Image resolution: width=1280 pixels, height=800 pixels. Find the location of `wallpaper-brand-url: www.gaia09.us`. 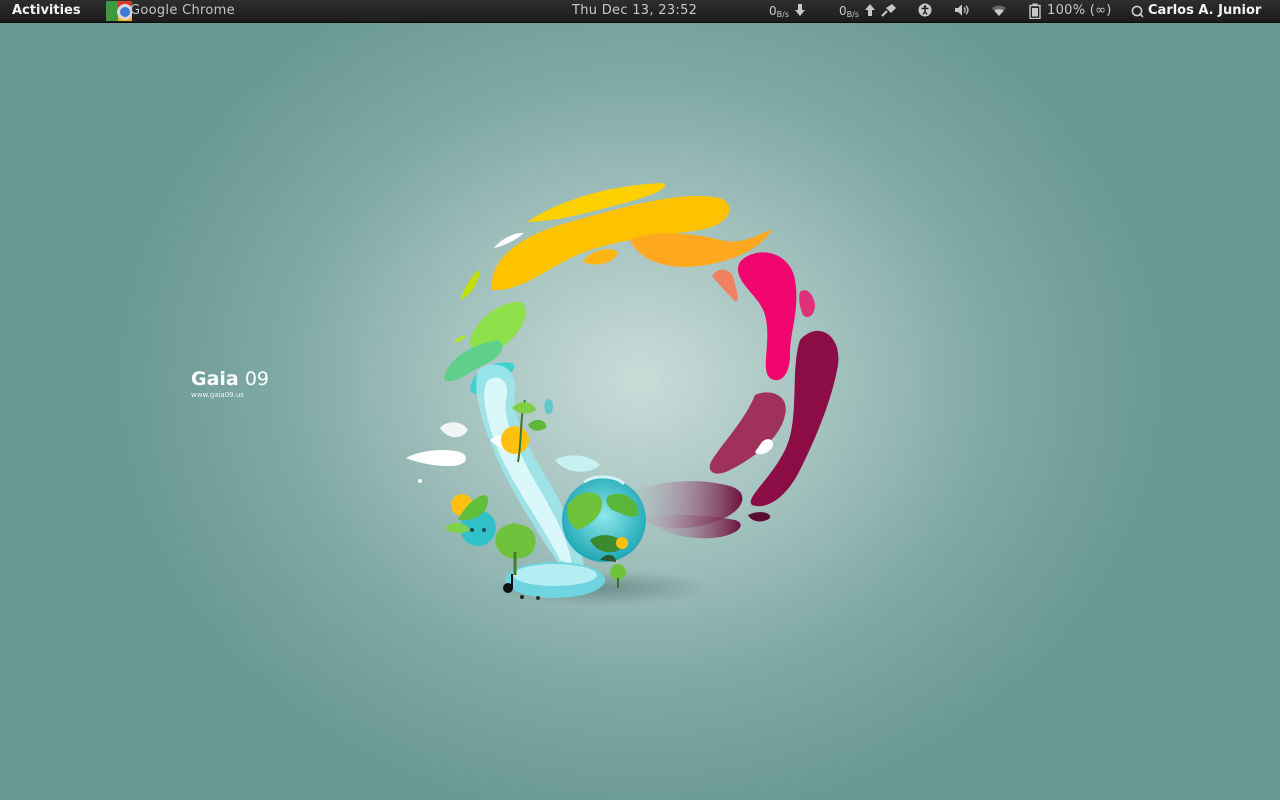

wallpaper-brand-url: www.gaia09.us is located at coordinates (217, 395).